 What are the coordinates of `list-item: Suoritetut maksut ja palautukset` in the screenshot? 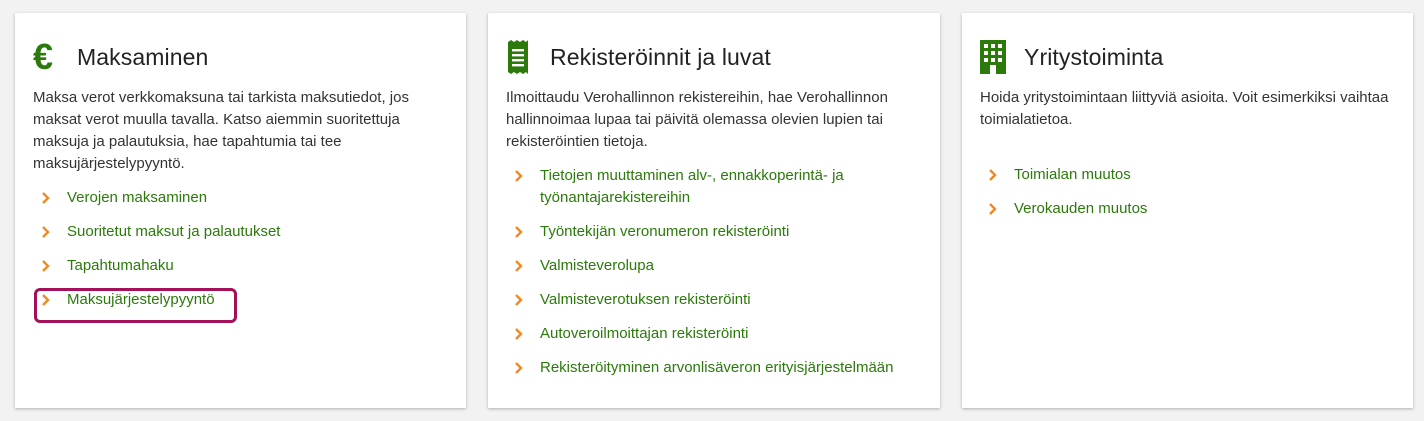 It's located at (239, 232).